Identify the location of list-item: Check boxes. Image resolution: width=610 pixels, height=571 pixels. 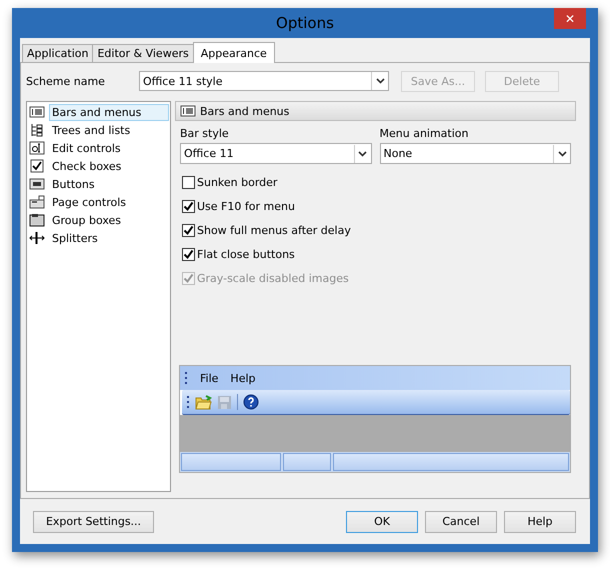
(109, 166).